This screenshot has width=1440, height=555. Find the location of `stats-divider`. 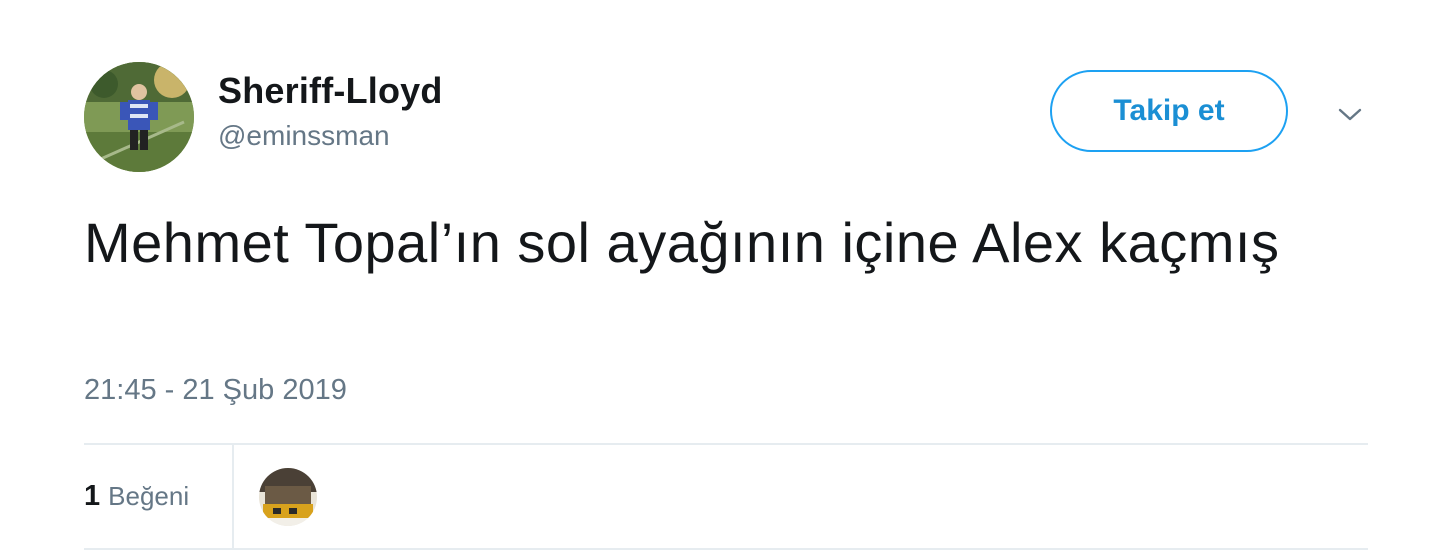

stats-divider is located at coordinates (233, 496).